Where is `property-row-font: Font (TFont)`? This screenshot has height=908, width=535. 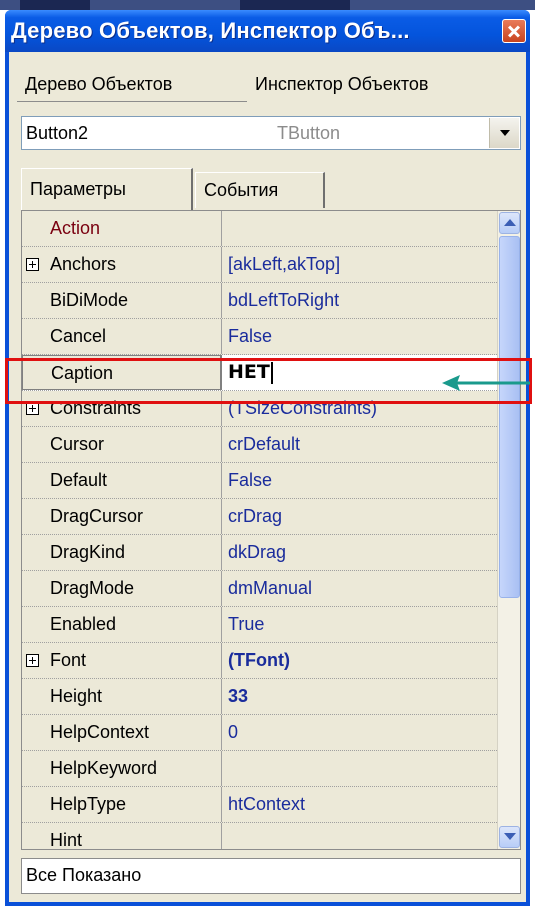 property-row-font: Font (TFont) is located at coordinates (259, 661).